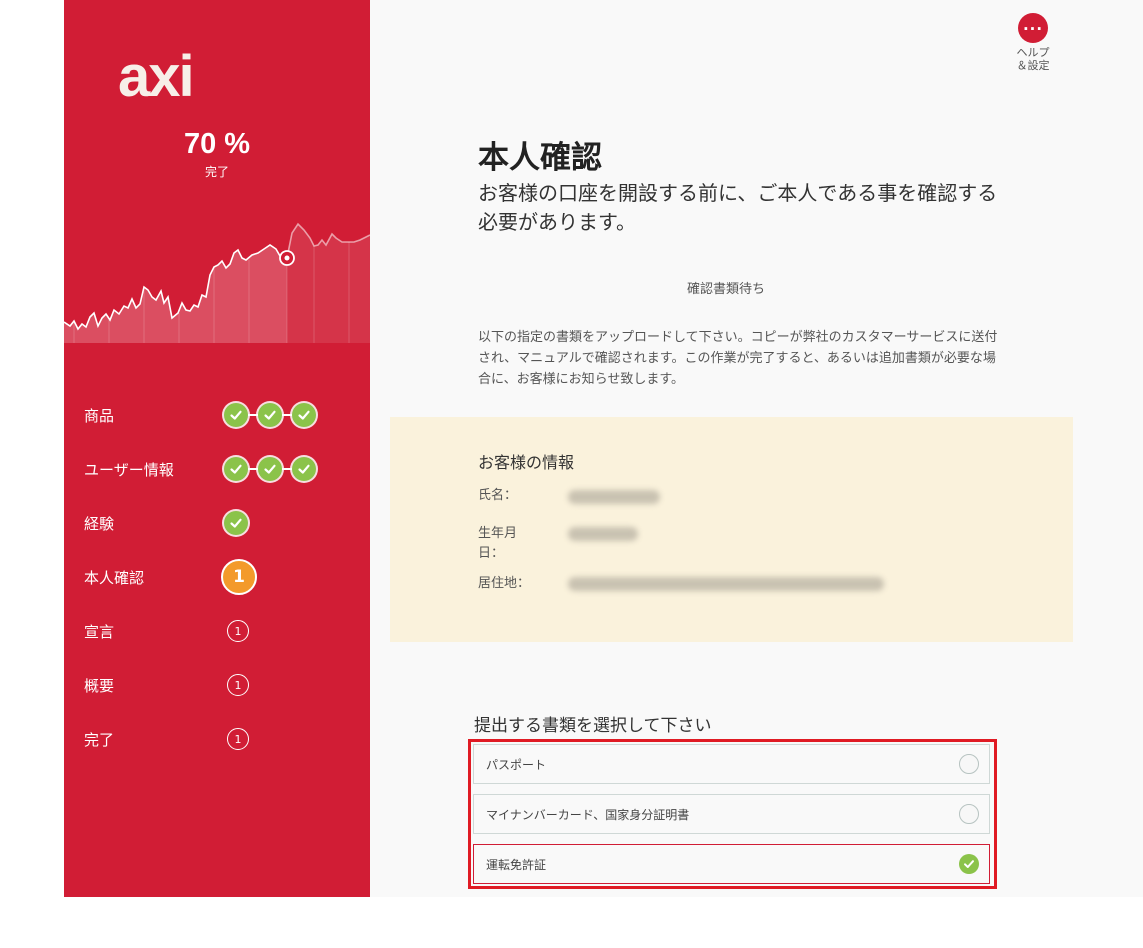  What do you see at coordinates (540, 158) in the screenshot?
I see `page-title: 本人確認` at bounding box center [540, 158].